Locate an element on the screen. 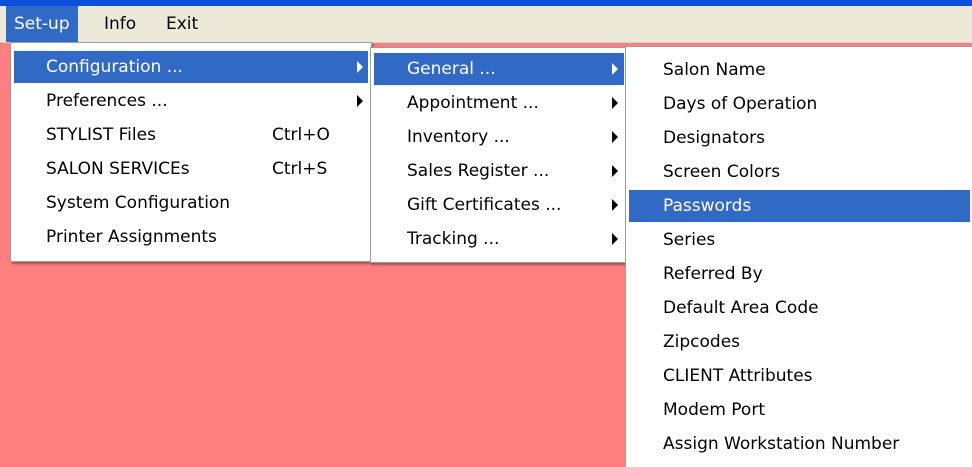  menu-item-label: Modem Port is located at coordinates (714, 410).